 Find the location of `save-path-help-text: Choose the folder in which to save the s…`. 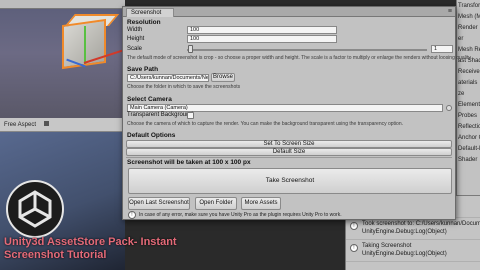

save-path-help-text: Choose the folder in which to save the s… is located at coordinates (184, 87).